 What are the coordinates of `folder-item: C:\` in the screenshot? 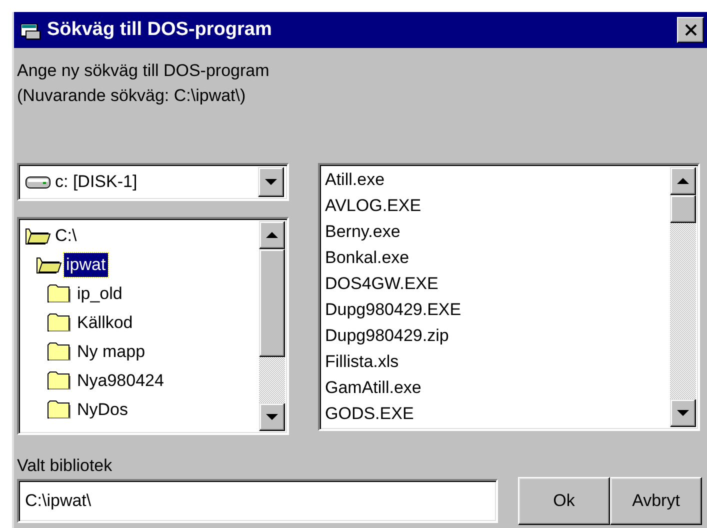 It's located at (66, 236).